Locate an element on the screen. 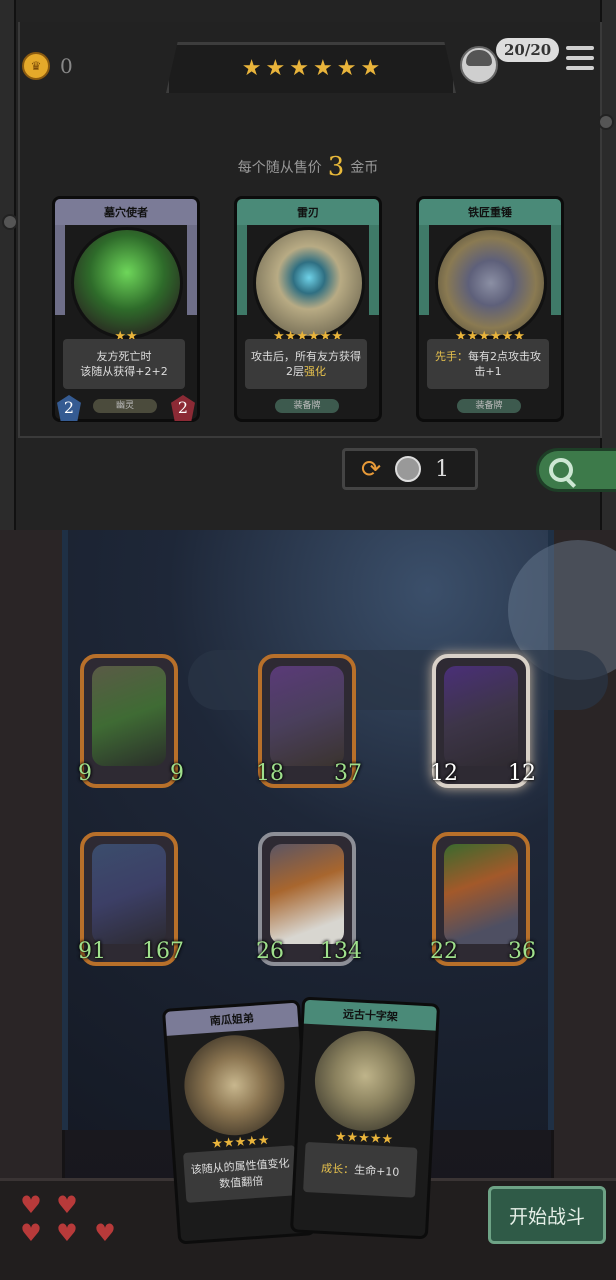 This screenshot has width=616, height=1280. gold-counter: ♛ 0 is located at coordinates (47, 66).